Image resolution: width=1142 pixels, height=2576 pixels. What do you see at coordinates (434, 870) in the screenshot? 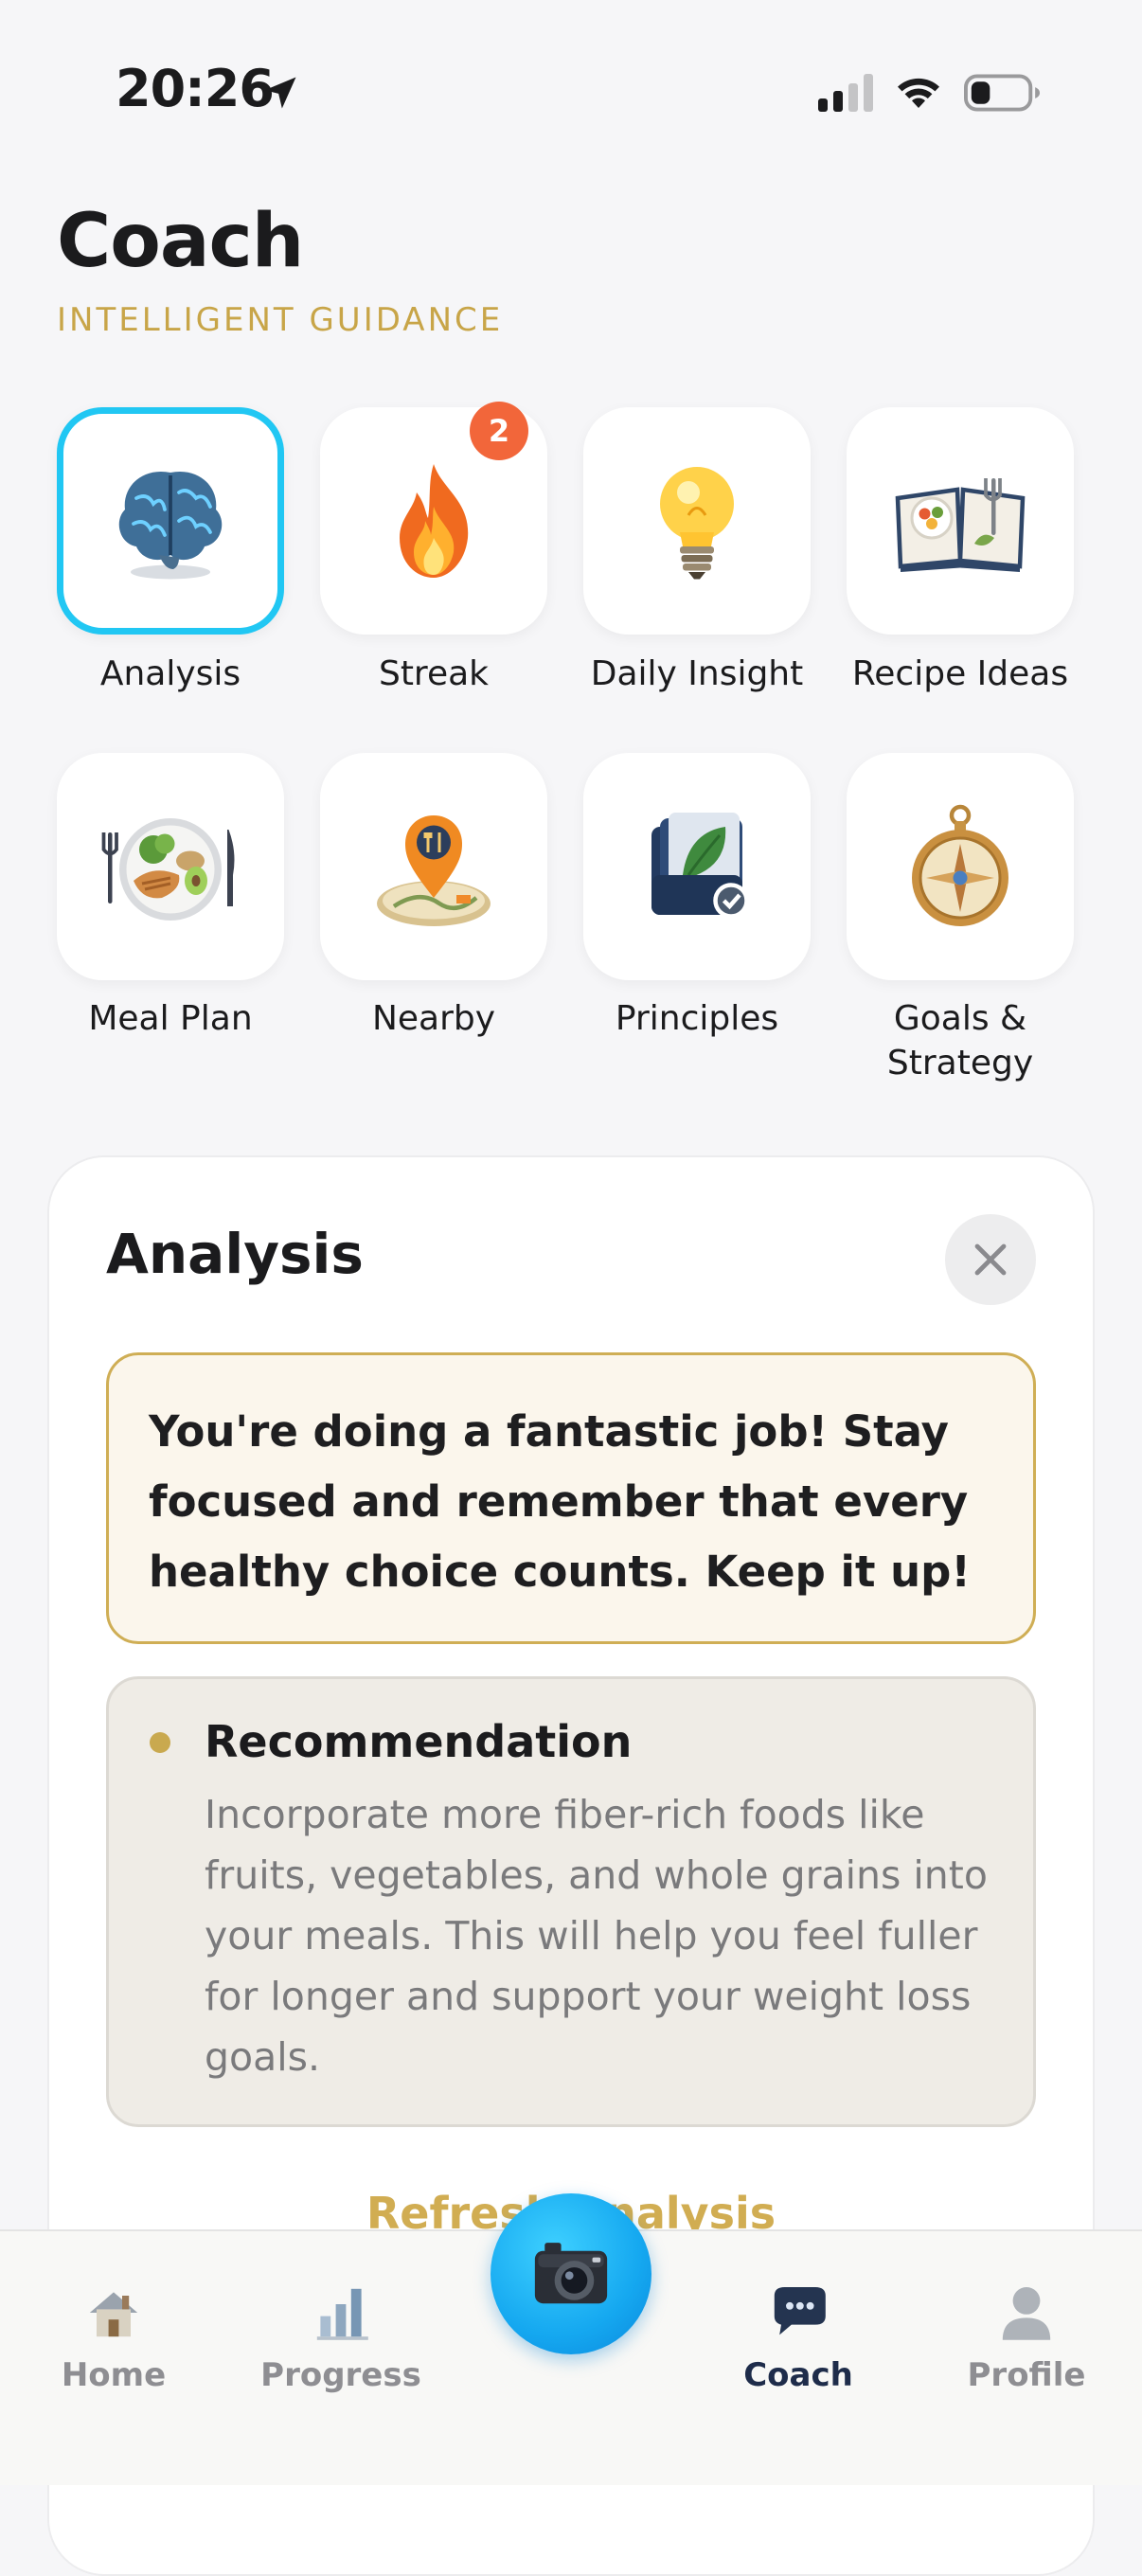
I see `map-pin-icon` at bounding box center [434, 870].